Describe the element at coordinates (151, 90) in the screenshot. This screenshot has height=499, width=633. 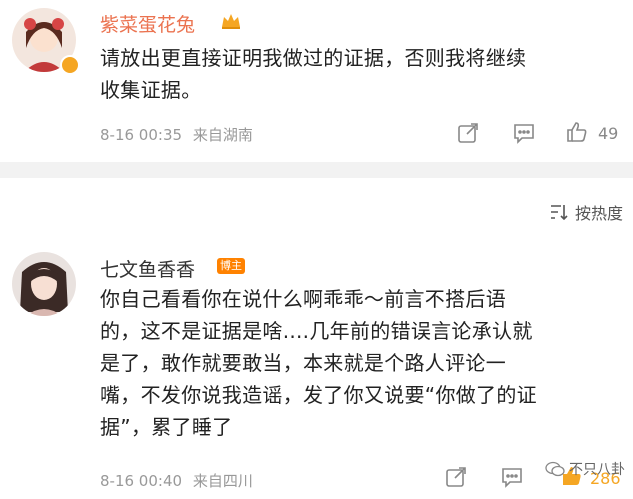
I see `comment-line: 收集证据。` at that location.